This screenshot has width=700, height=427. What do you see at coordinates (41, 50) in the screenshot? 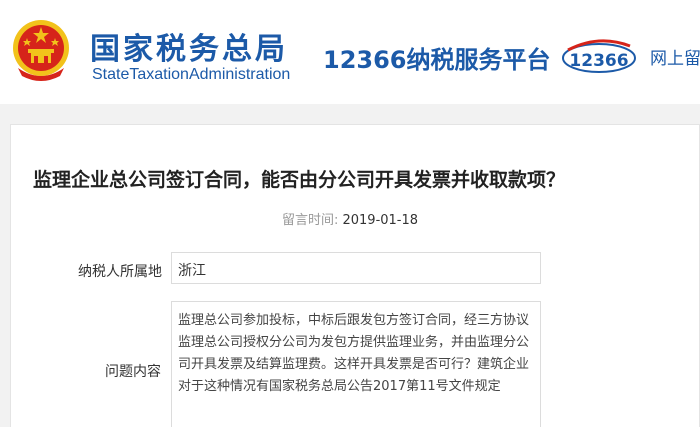
I see `national-emblem-icon` at bounding box center [41, 50].